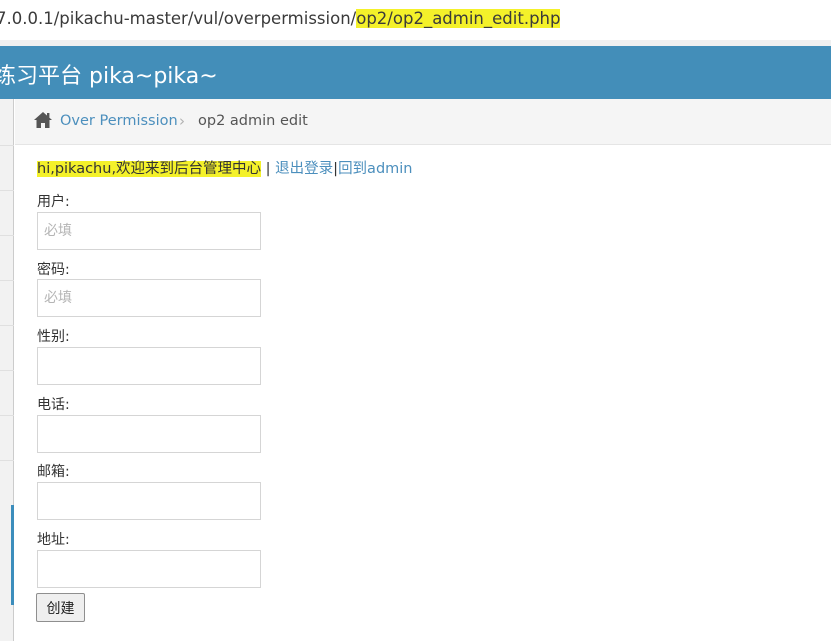  I want to click on url-file-highlighted: op2_admin_edit.php, so click(476, 18).